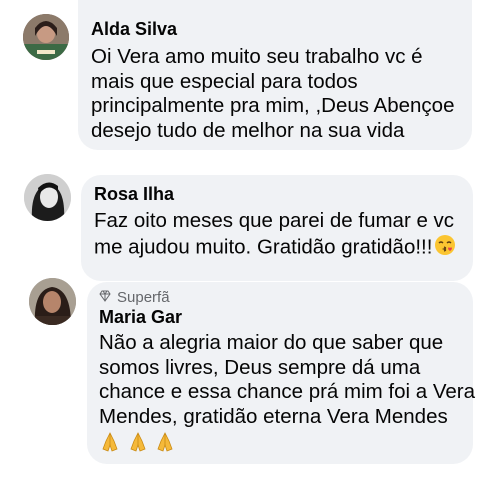  Describe the element at coordinates (257, 56) in the screenshot. I see `comment-line: Oi Vera amo muito seu trabalho vc é` at that location.